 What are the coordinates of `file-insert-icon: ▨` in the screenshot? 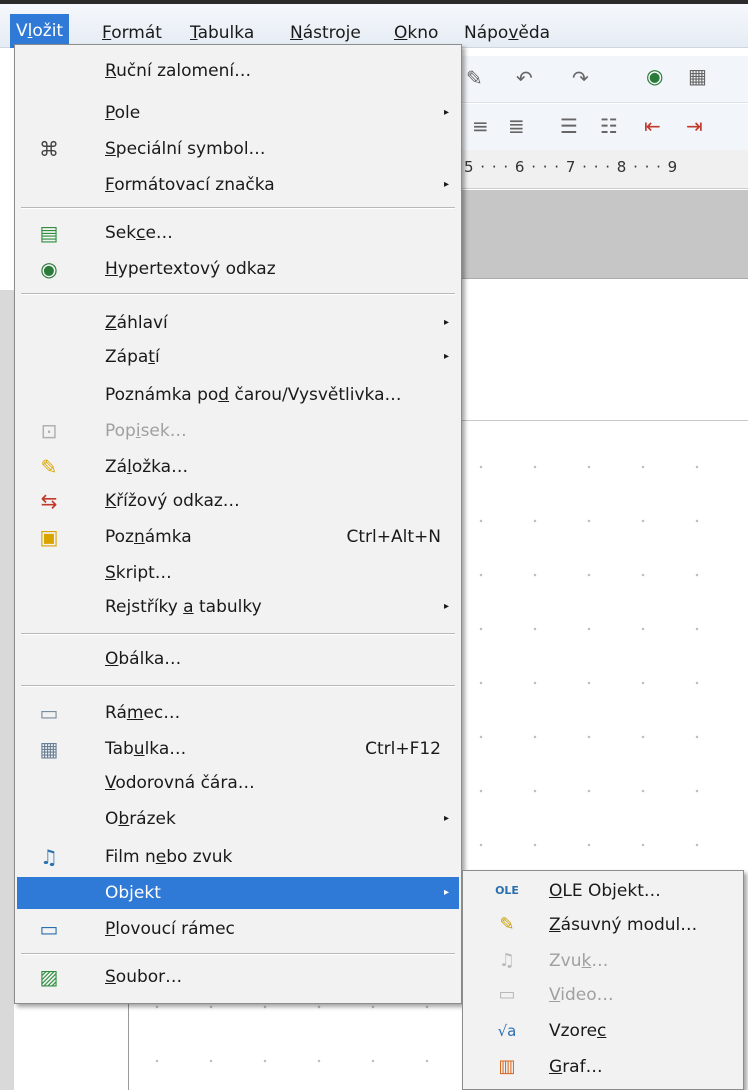 It's located at (49, 977).